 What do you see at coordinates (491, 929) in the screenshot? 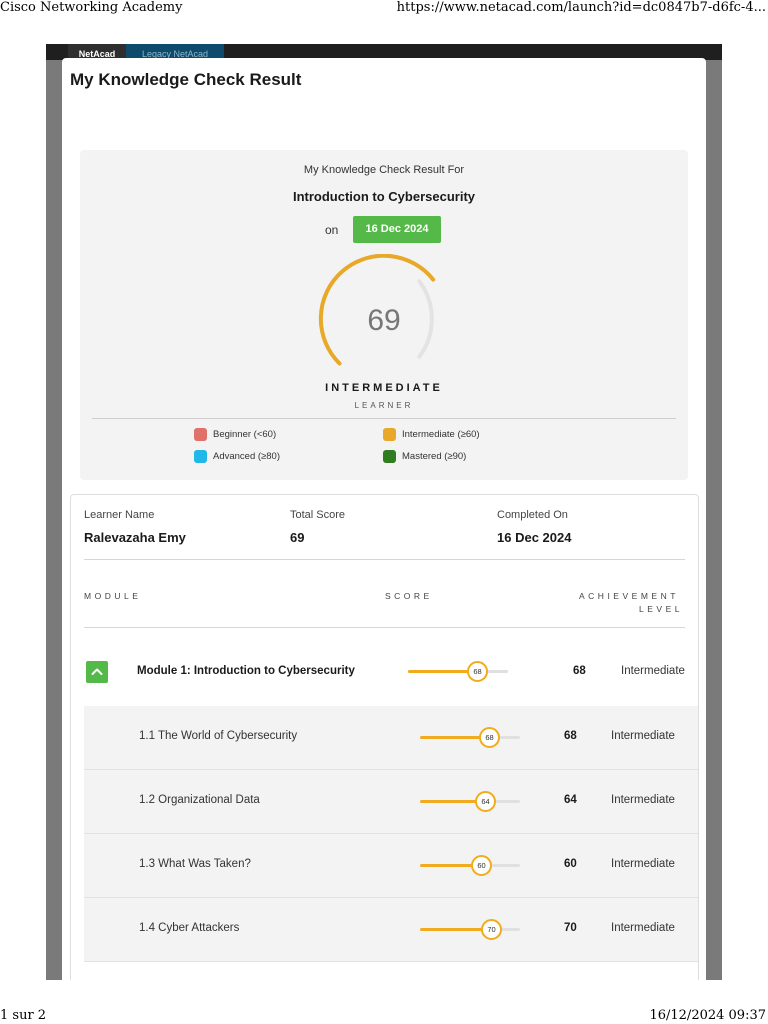
I see `score-bar-knob: 70` at bounding box center [491, 929].